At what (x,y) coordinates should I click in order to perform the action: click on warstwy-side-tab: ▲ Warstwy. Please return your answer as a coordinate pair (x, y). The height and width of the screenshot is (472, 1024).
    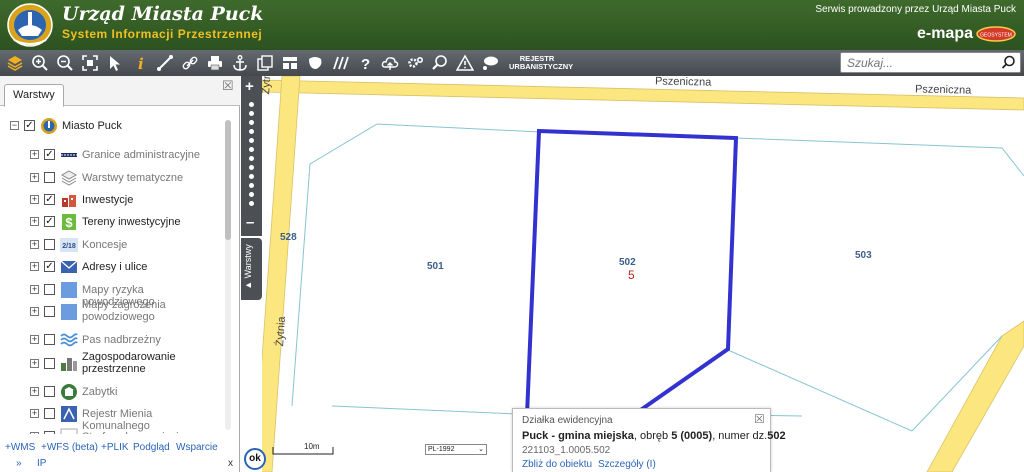
    Looking at the image, I should click on (251, 269).